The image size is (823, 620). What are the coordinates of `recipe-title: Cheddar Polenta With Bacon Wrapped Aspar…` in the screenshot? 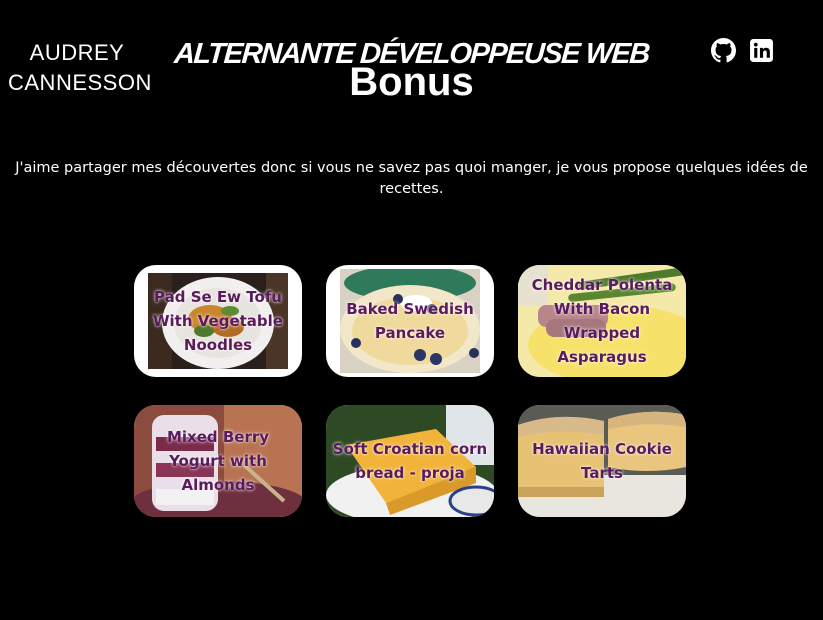 It's located at (602, 321).